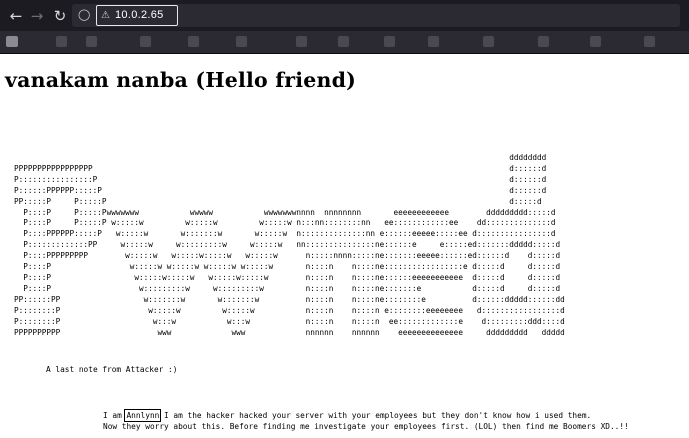  I want to click on reload-button: ↻, so click(60, 16).